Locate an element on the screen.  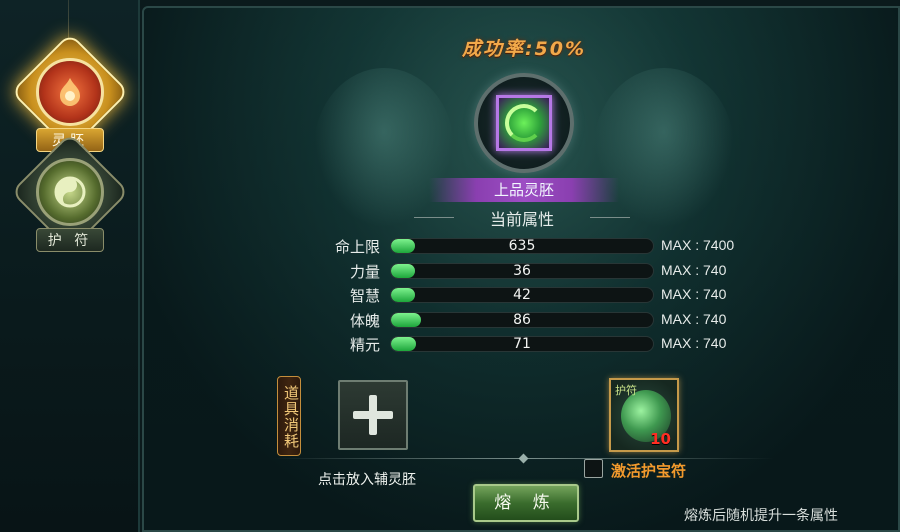
talisman-icon is located at coordinates (70, 192).